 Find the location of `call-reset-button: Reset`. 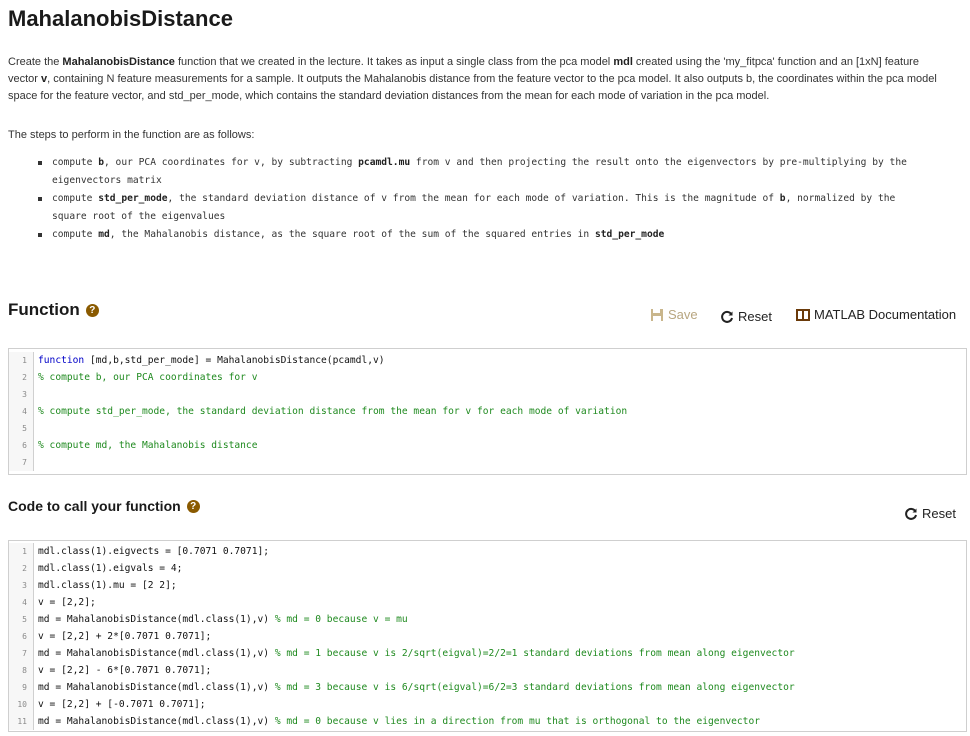

call-reset-button: Reset is located at coordinates (930, 513).